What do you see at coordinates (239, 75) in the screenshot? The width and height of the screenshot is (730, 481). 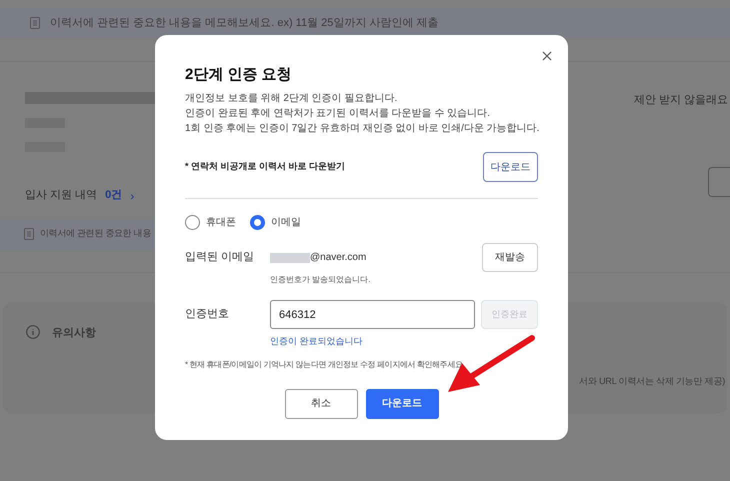 I see `dialog-title: 2단계 인증 요청` at bounding box center [239, 75].